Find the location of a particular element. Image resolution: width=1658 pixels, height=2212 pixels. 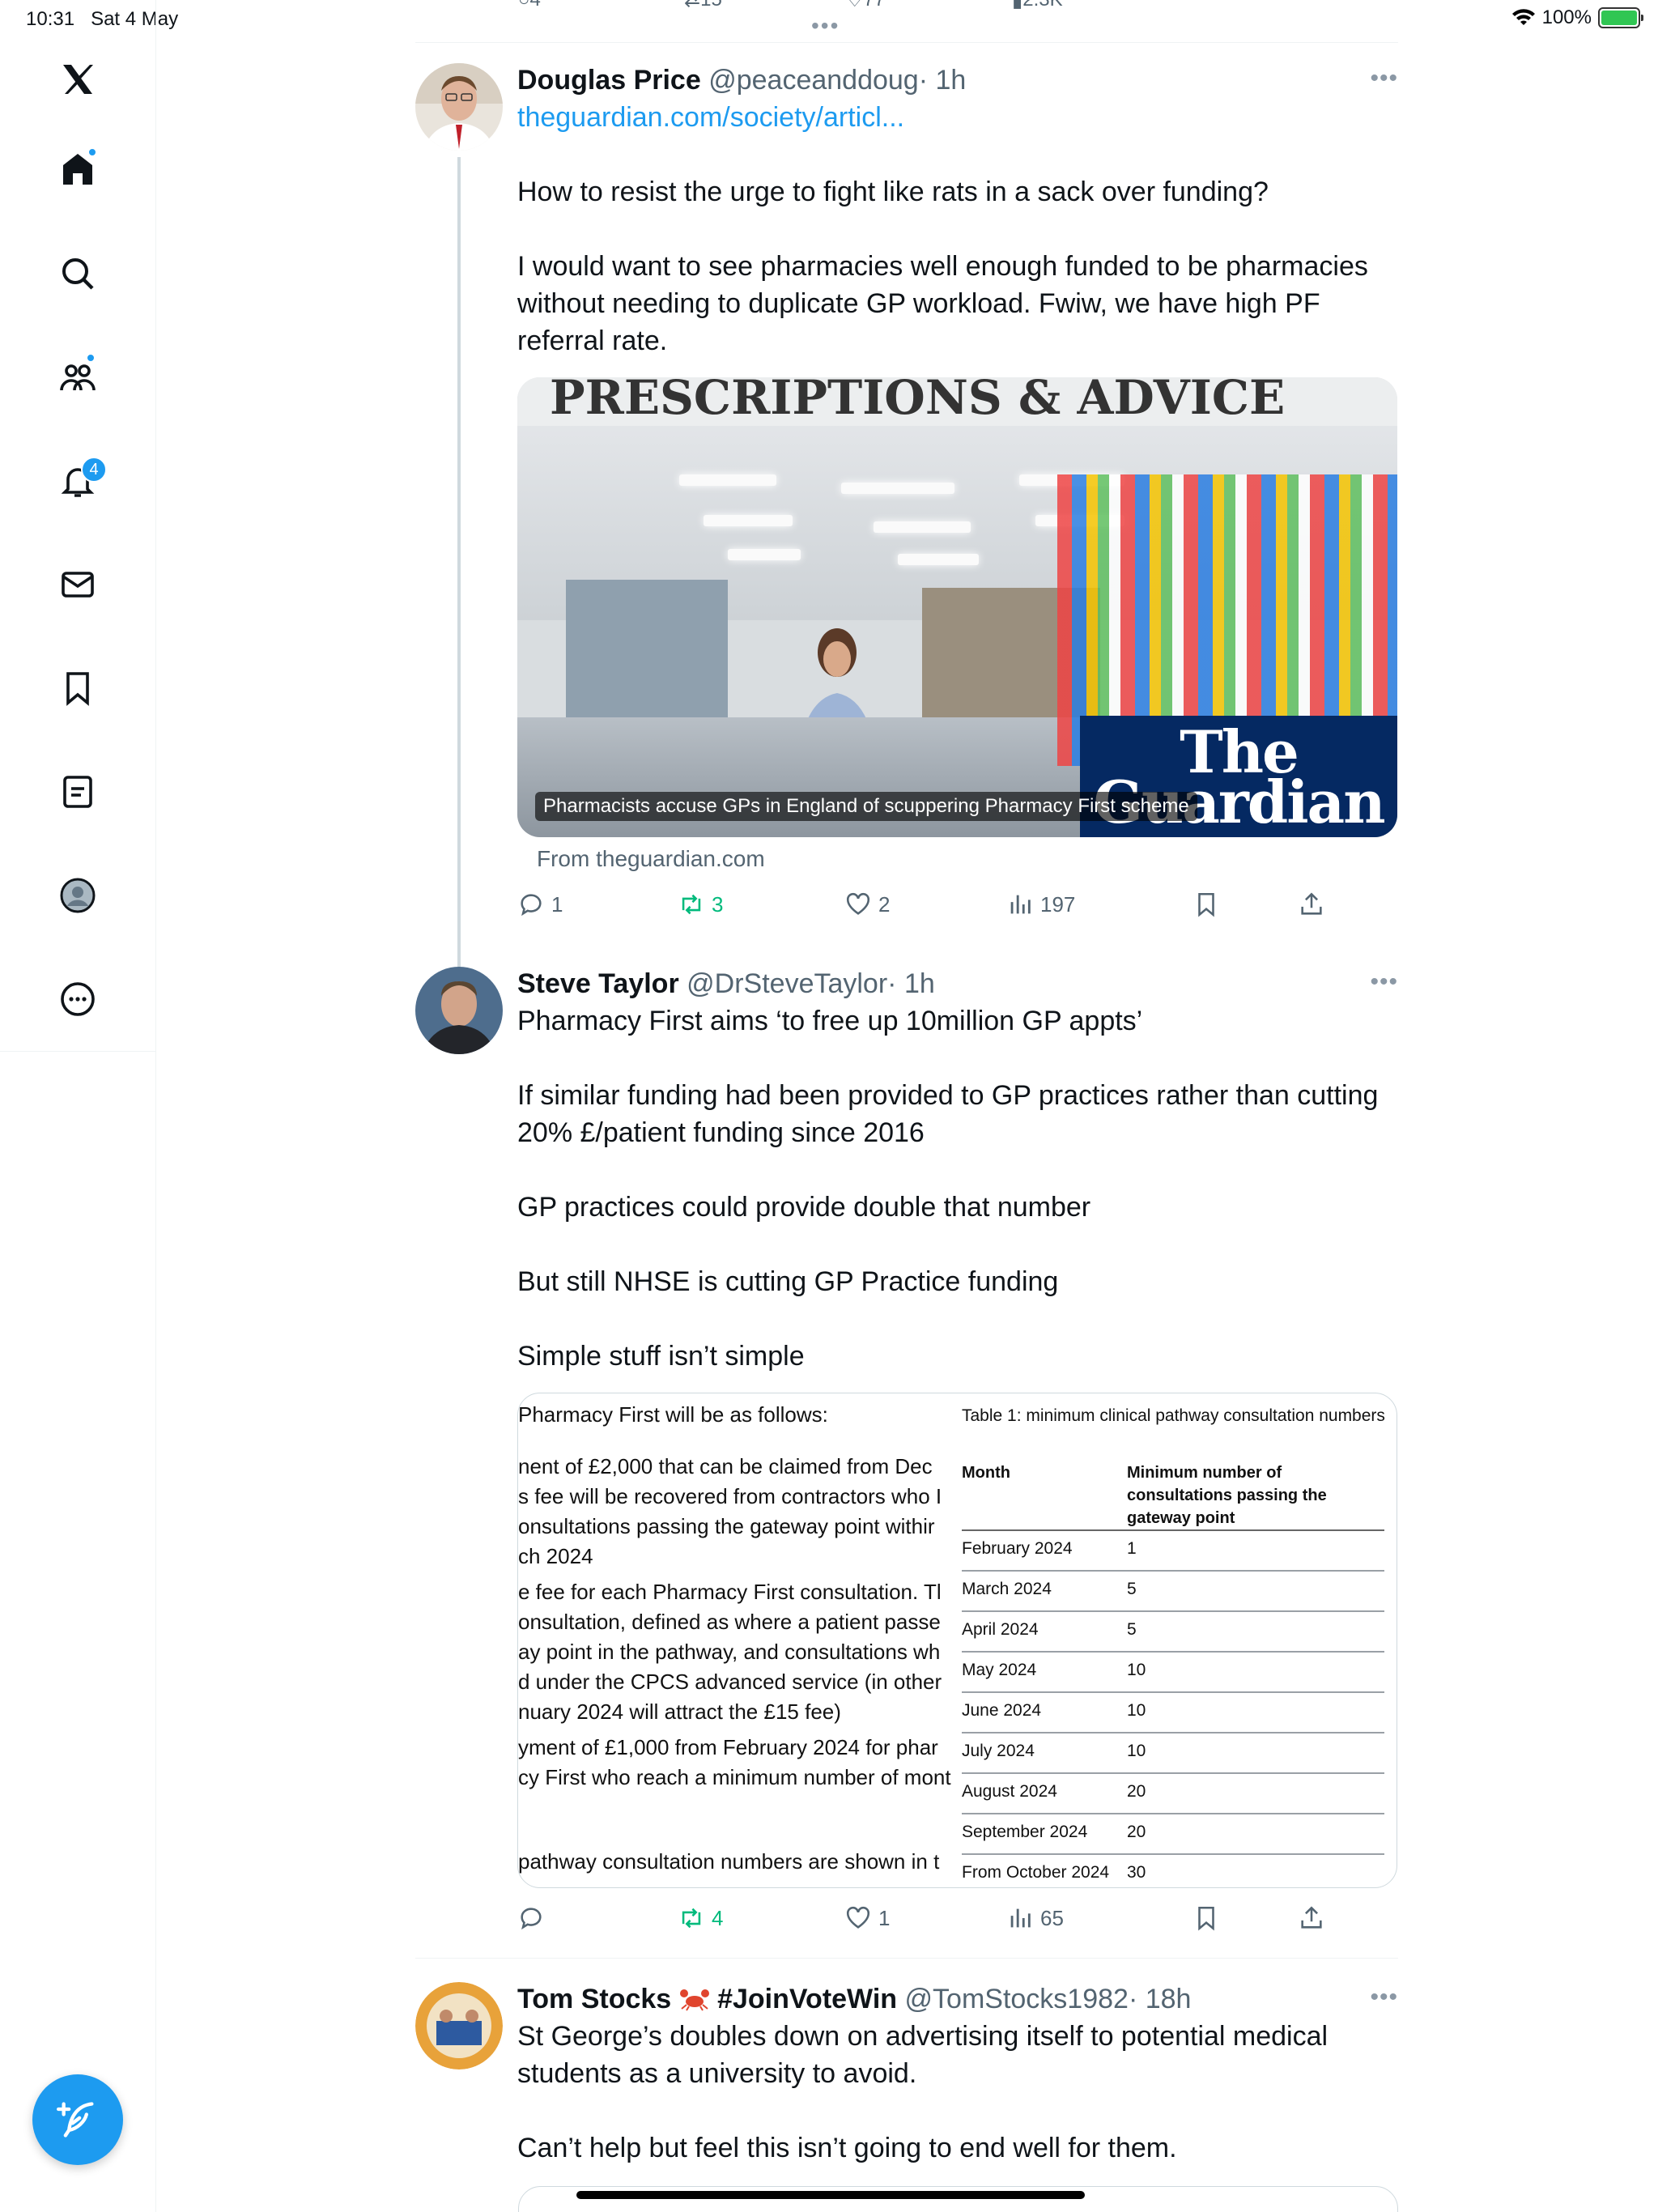

author-handle: @TomStocks1982 is located at coordinates (1017, 1999).